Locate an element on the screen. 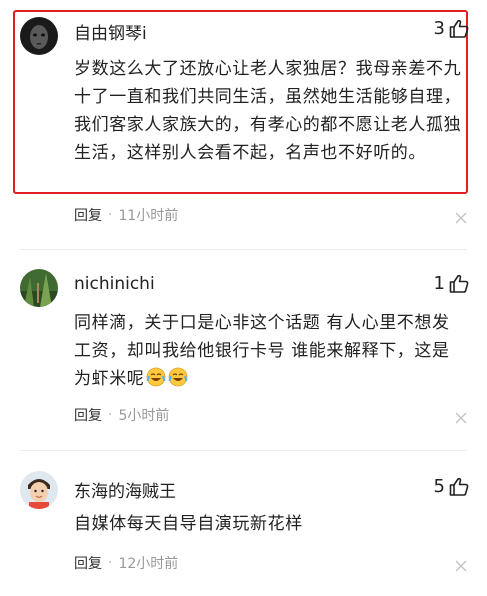 The image size is (487, 596). comment-meta: 回复 · 12小时前 is located at coordinates (126, 563).